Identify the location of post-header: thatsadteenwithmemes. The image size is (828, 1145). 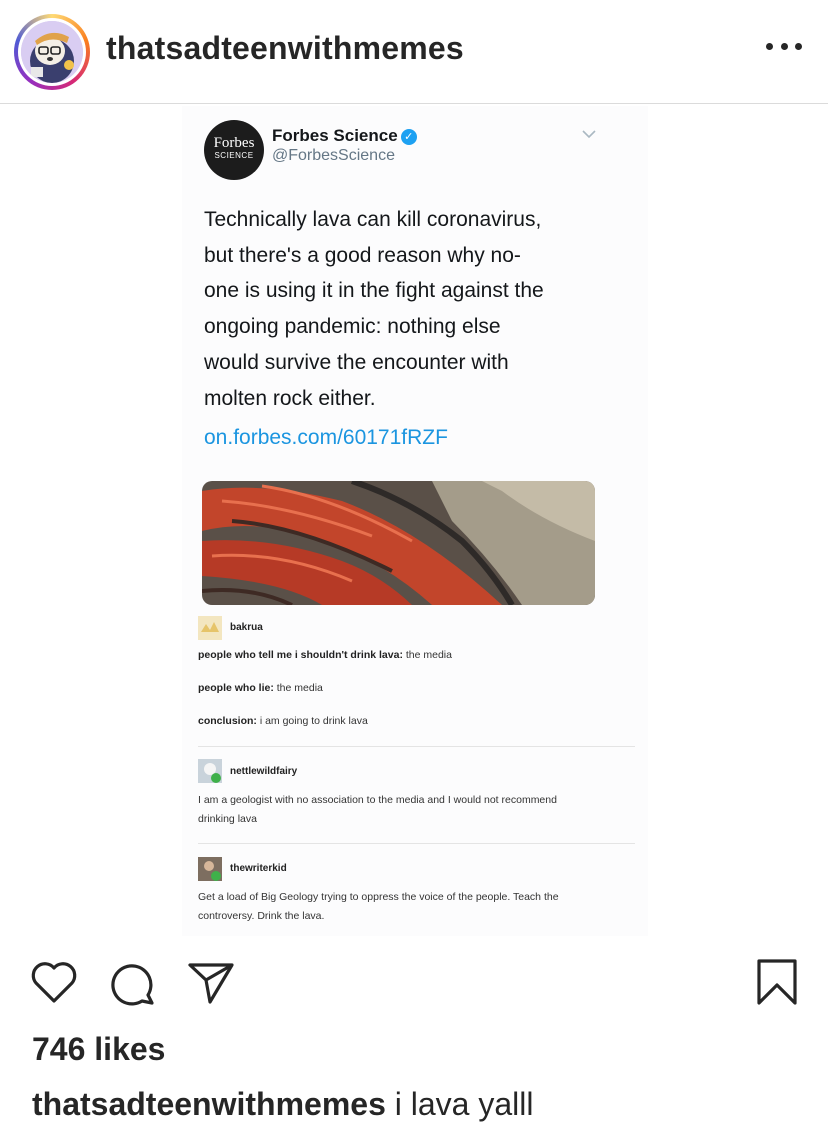
(414, 52).